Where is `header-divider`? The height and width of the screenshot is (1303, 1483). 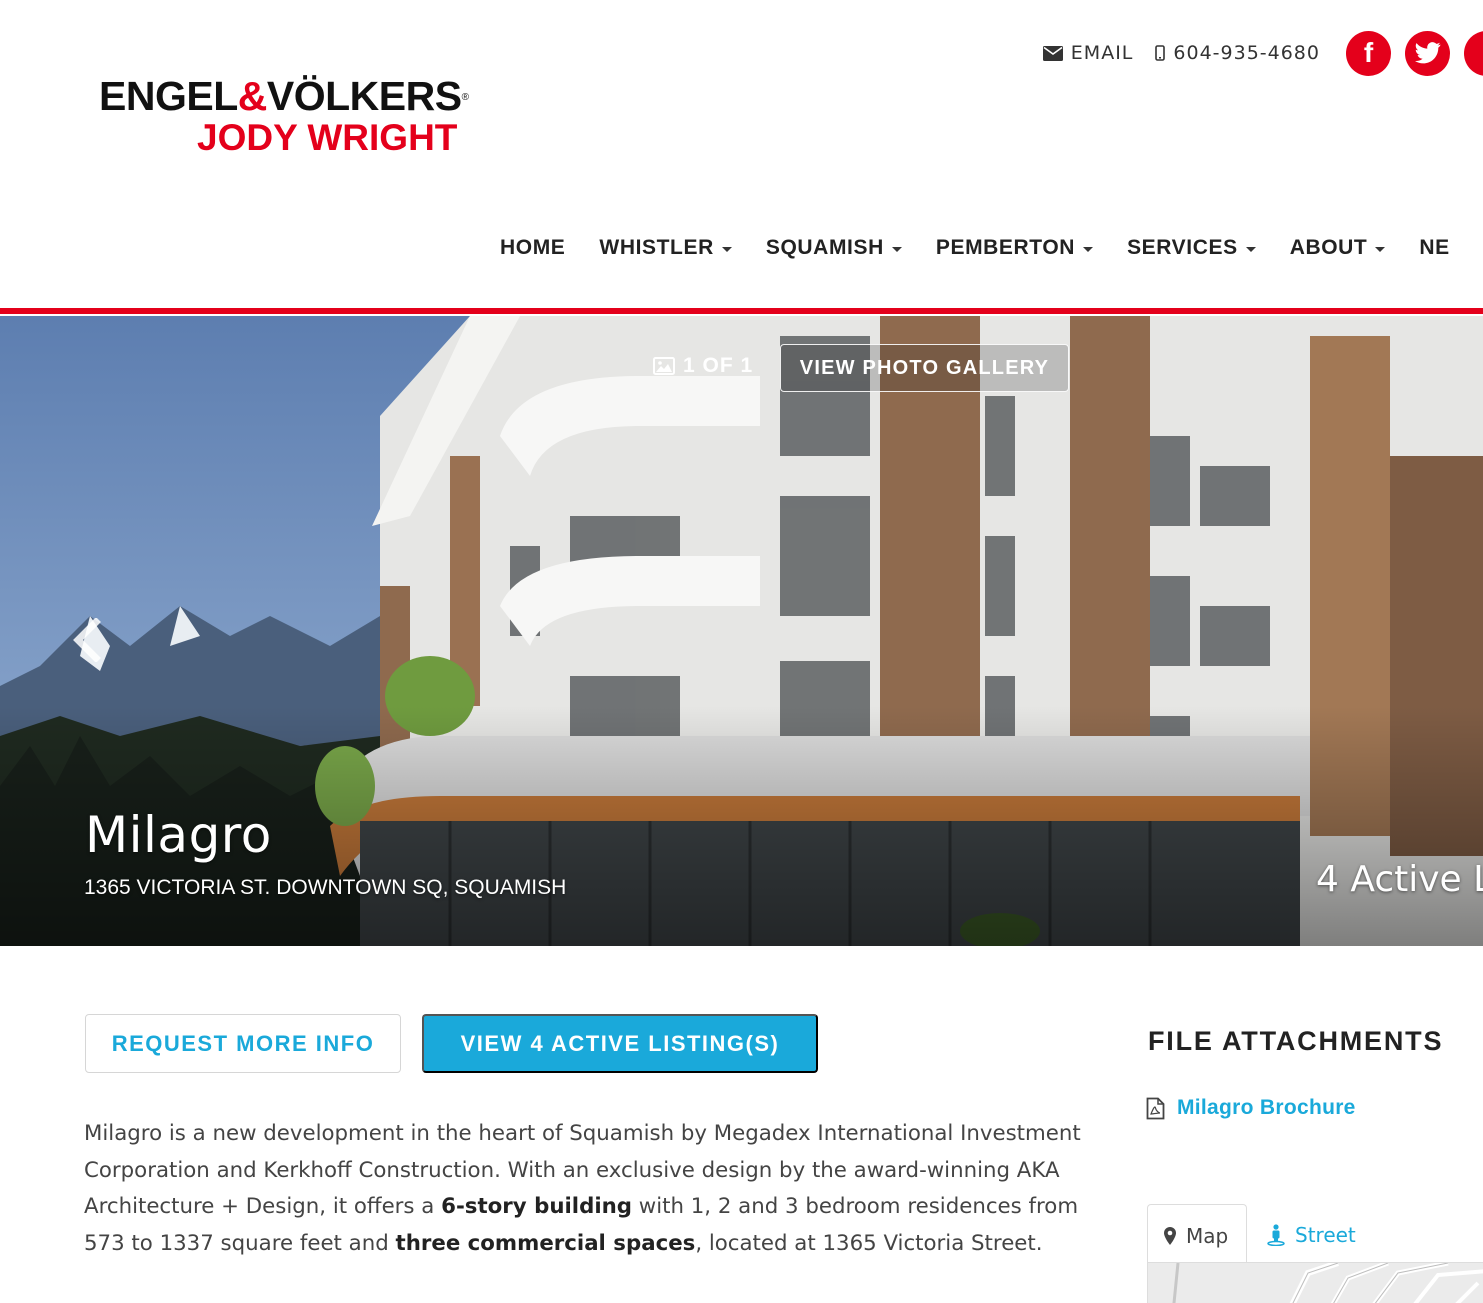 header-divider is located at coordinates (741, 311).